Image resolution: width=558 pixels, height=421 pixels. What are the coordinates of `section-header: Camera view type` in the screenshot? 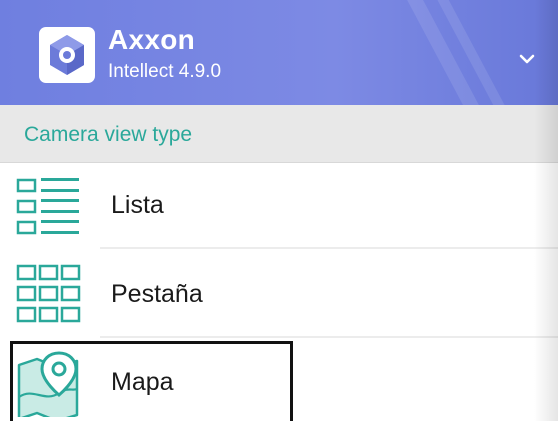 It's located at (279, 134).